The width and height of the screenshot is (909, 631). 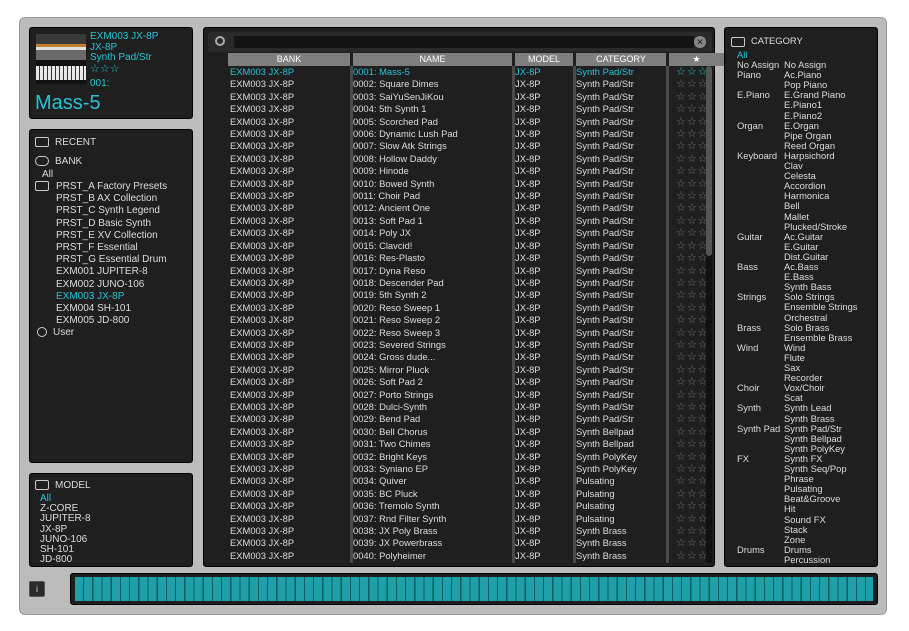 What do you see at coordinates (749, 75) in the screenshot?
I see `category-group: Piano` at bounding box center [749, 75].